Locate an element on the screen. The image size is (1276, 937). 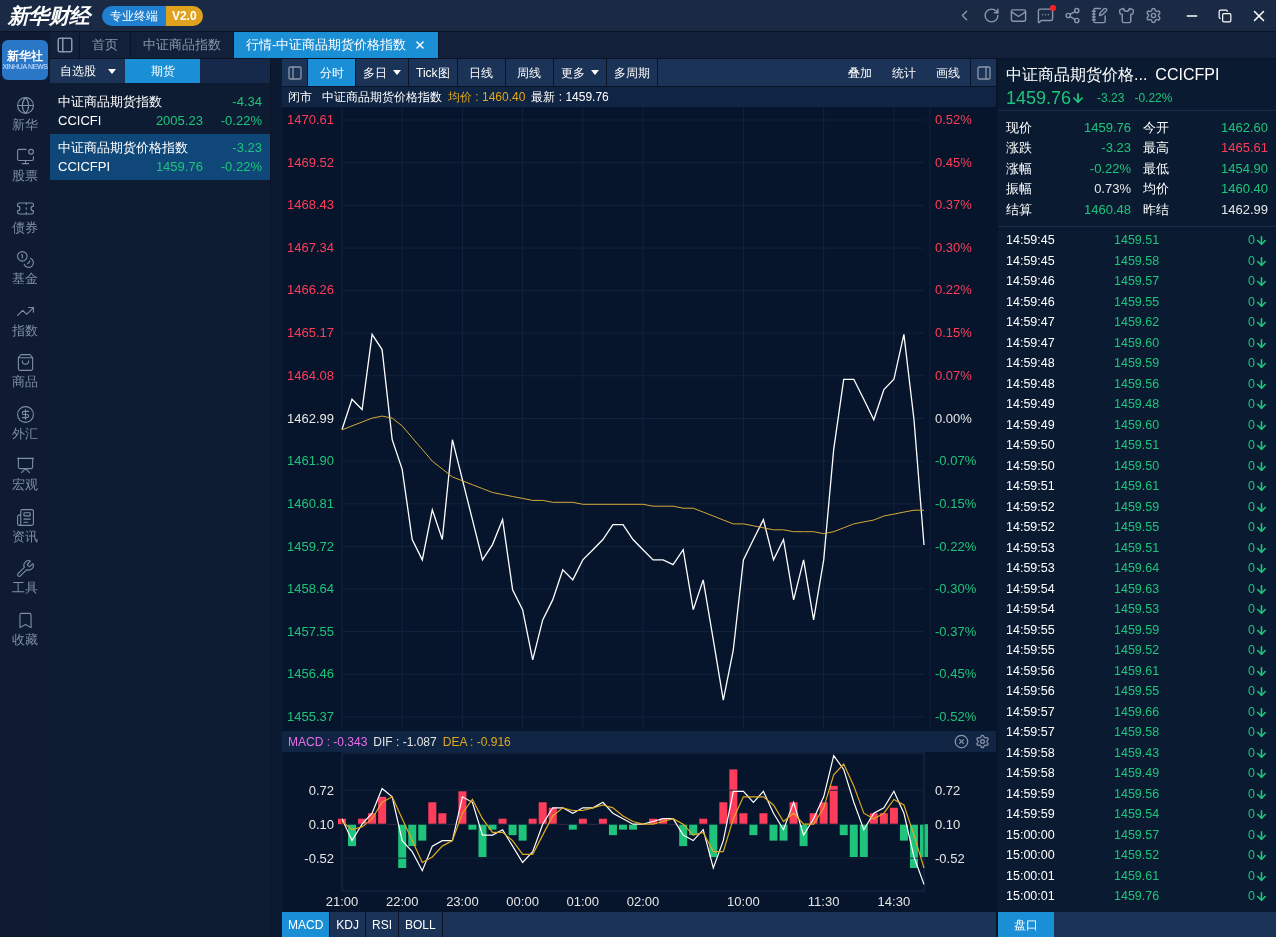
shirt-icon is located at coordinates (1126, 15).